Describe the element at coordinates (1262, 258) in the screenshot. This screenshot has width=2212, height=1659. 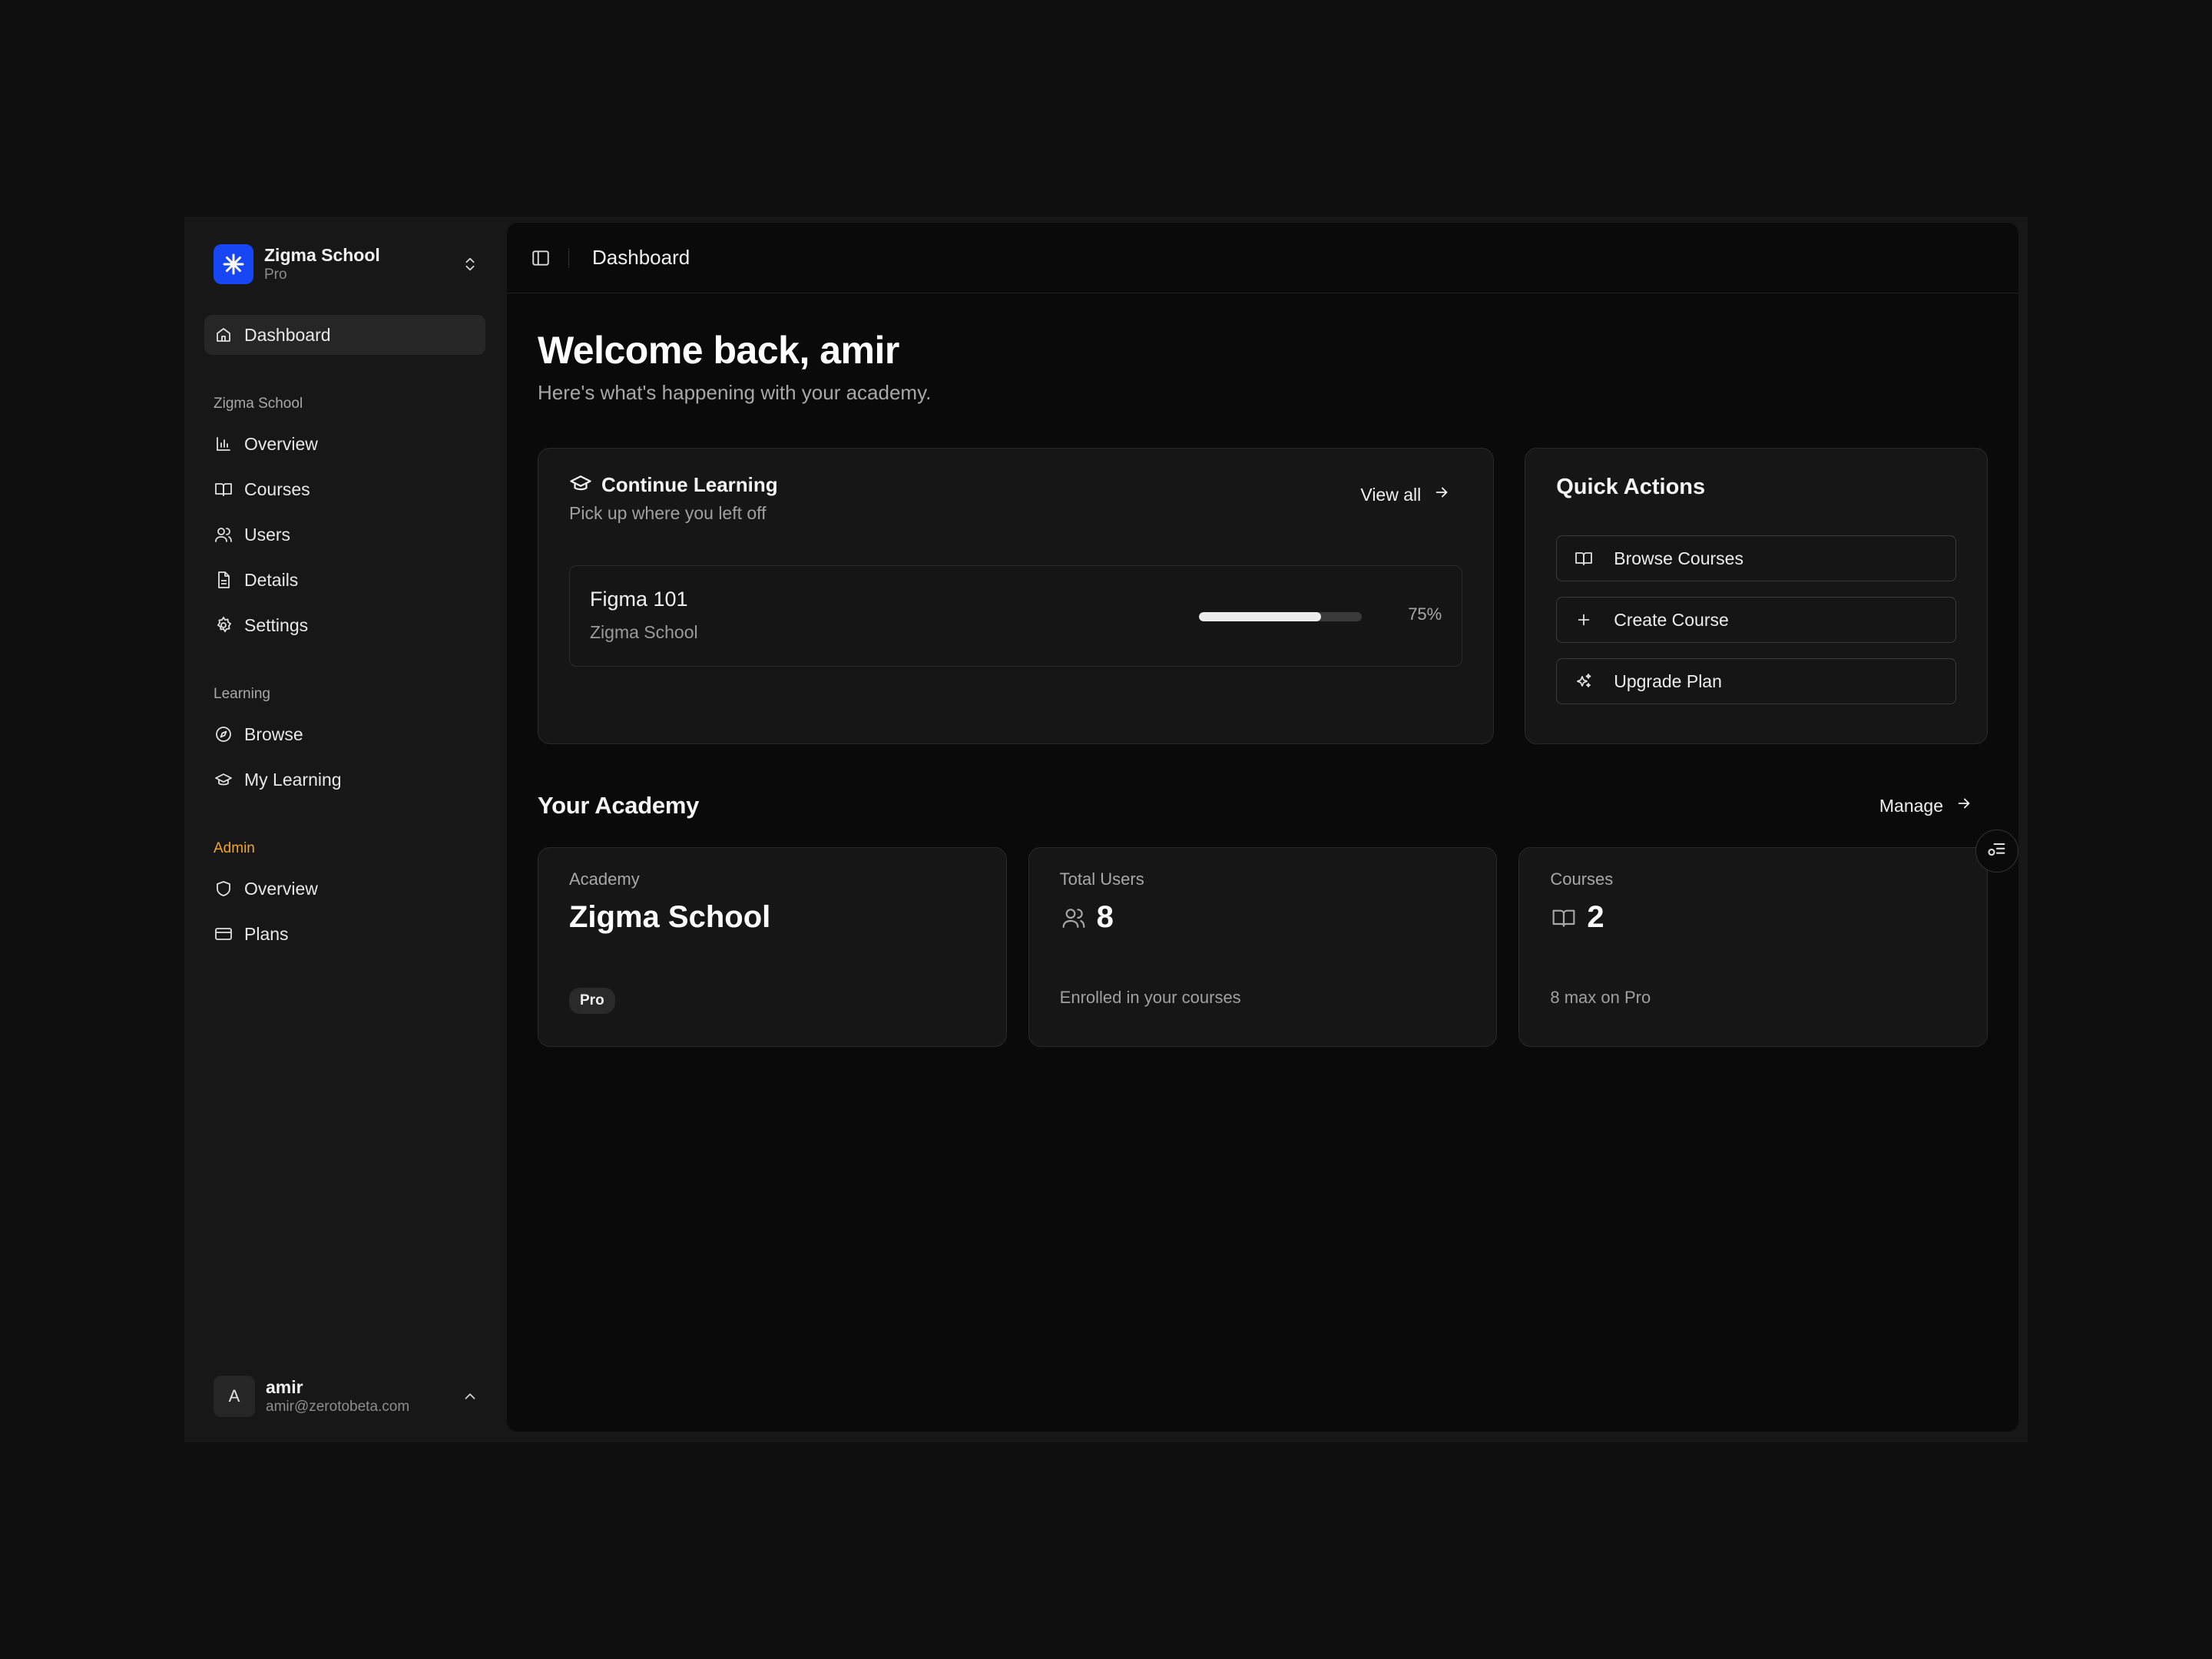
I see `topbar: Dashboard` at that location.